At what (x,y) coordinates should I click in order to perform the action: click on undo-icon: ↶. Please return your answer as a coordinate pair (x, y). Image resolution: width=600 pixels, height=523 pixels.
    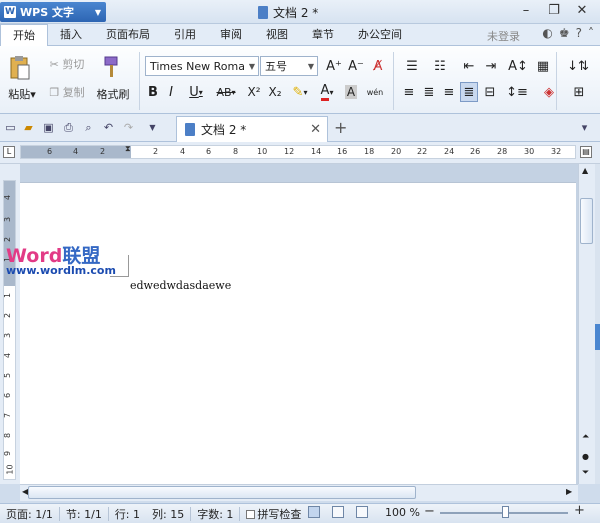
    Looking at the image, I should click on (108, 127).